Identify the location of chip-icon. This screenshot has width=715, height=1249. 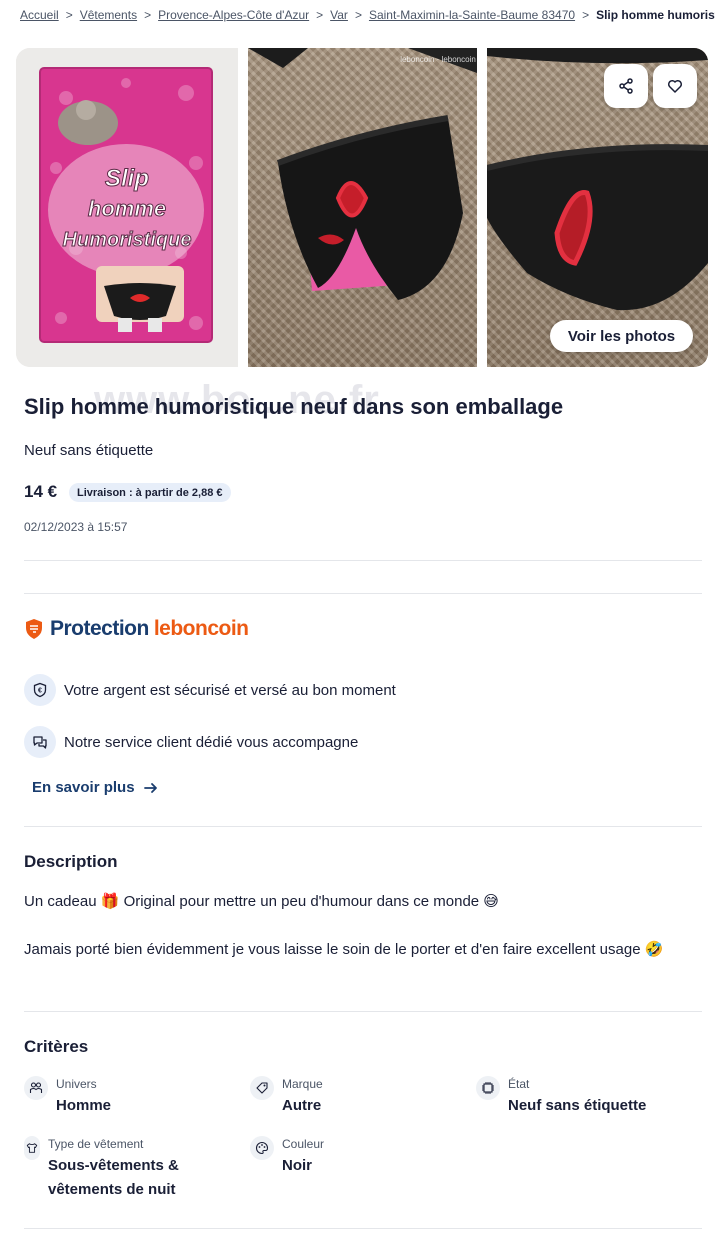
(488, 1088).